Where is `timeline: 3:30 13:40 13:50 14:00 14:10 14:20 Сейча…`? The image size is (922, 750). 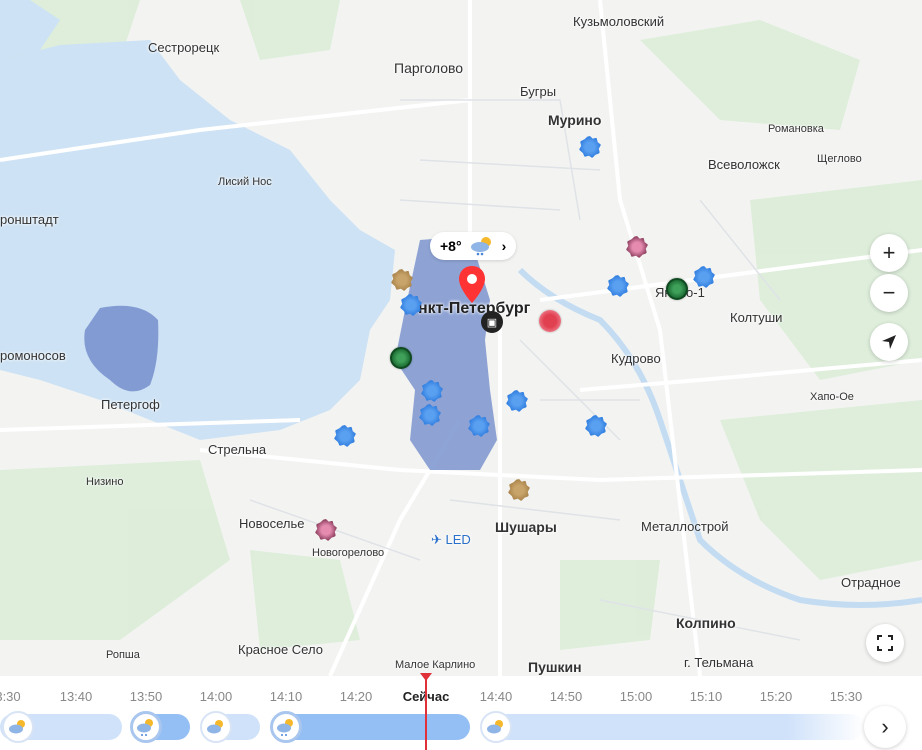
timeline: 3:30 13:40 13:50 14:00 14:10 14:20 Сейча… is located at coordinates (461, 713).